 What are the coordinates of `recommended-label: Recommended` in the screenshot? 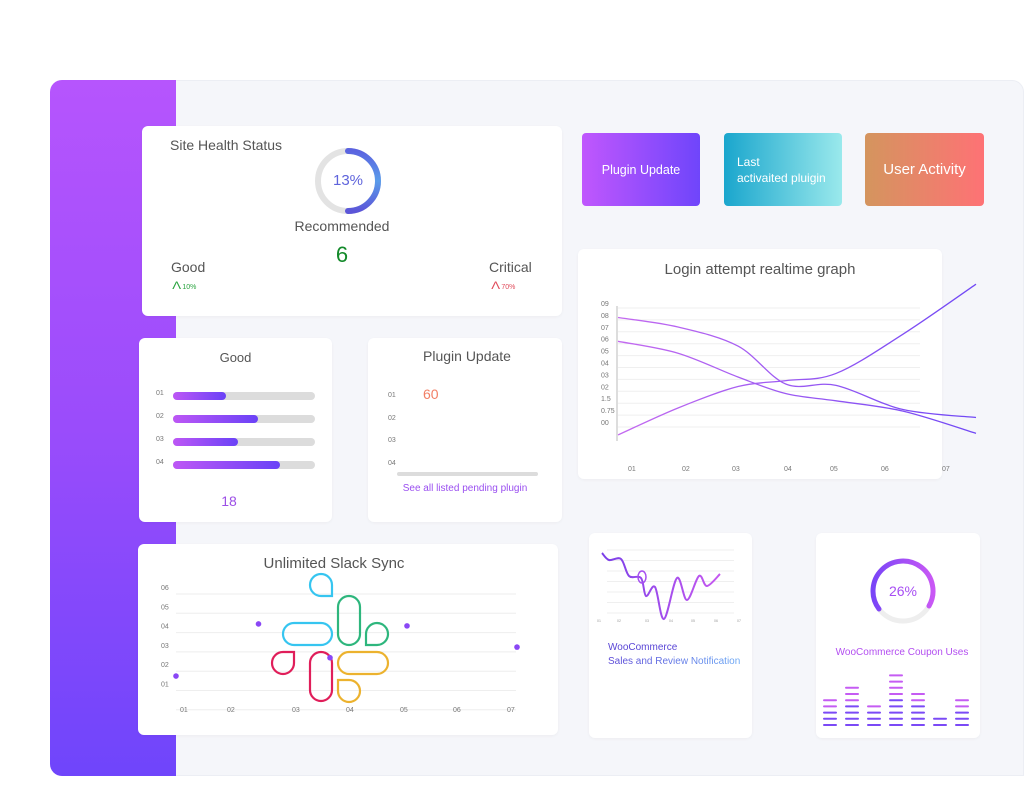 It's located at (342, 226).